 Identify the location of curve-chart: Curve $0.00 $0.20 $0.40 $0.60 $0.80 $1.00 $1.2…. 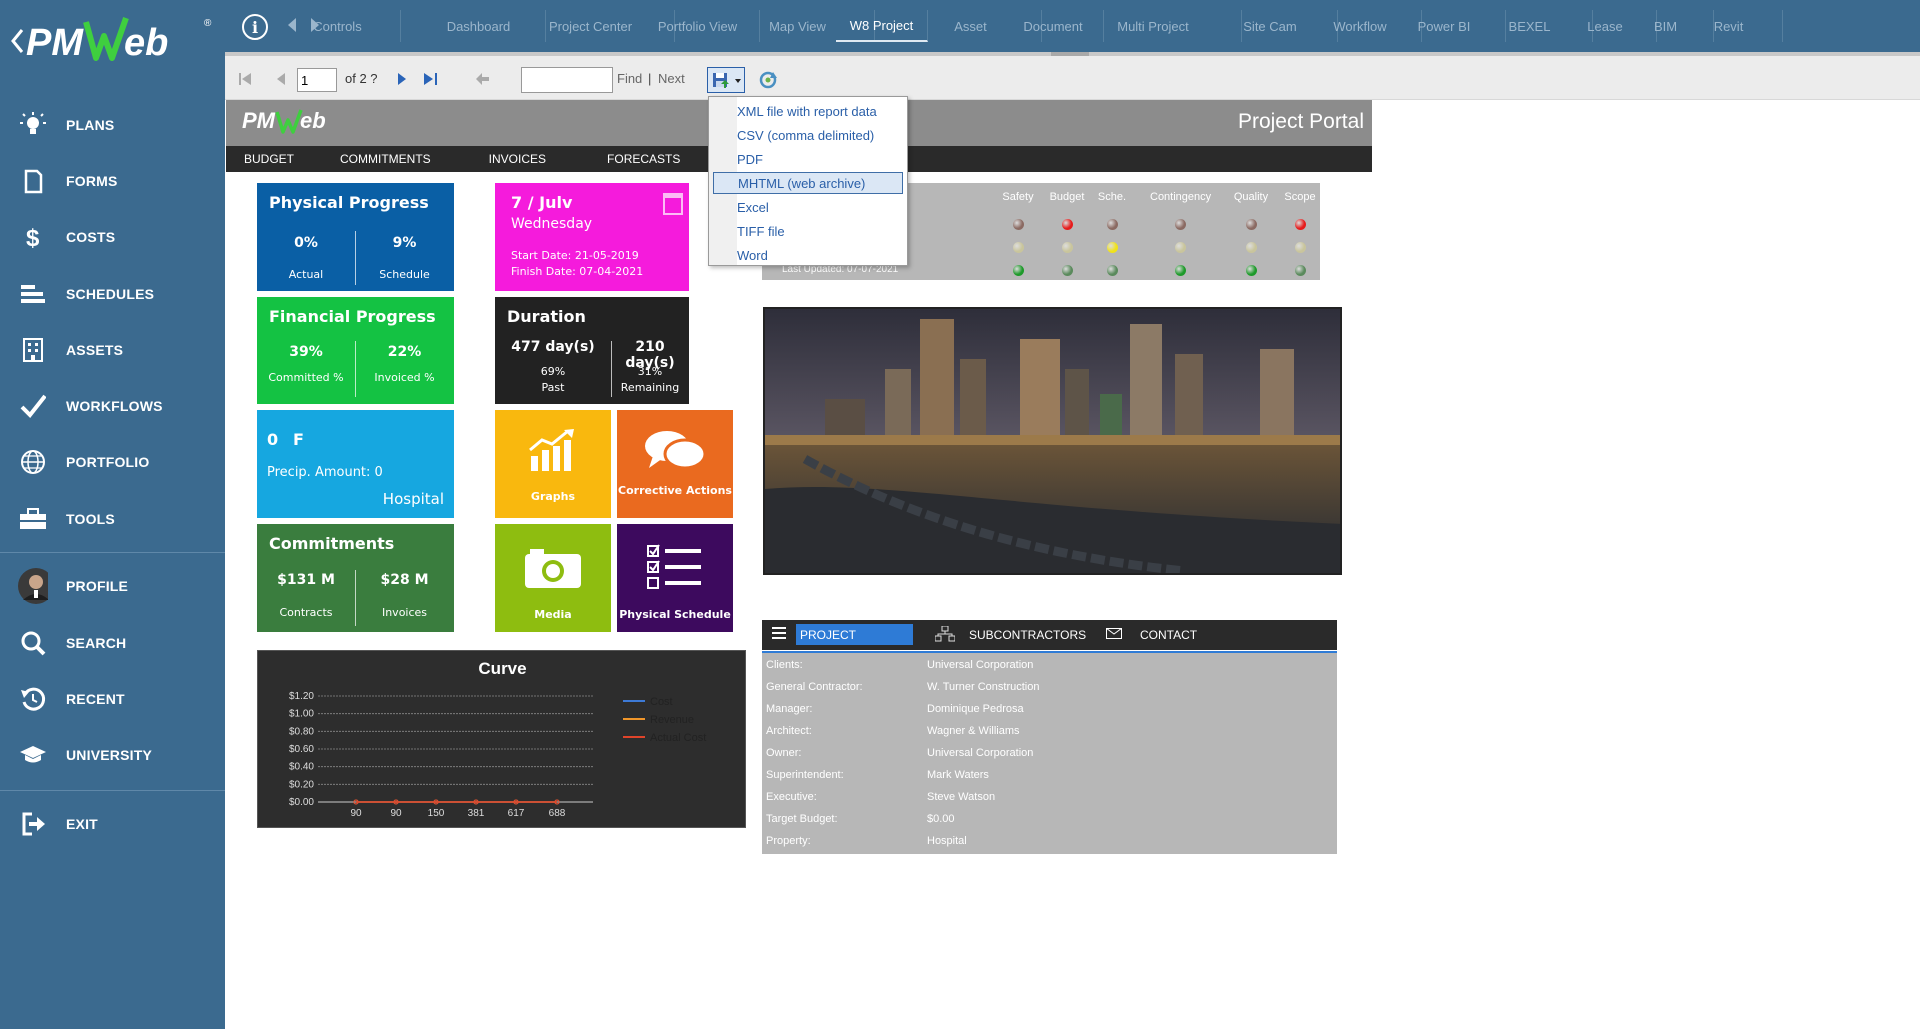
(501, 739).